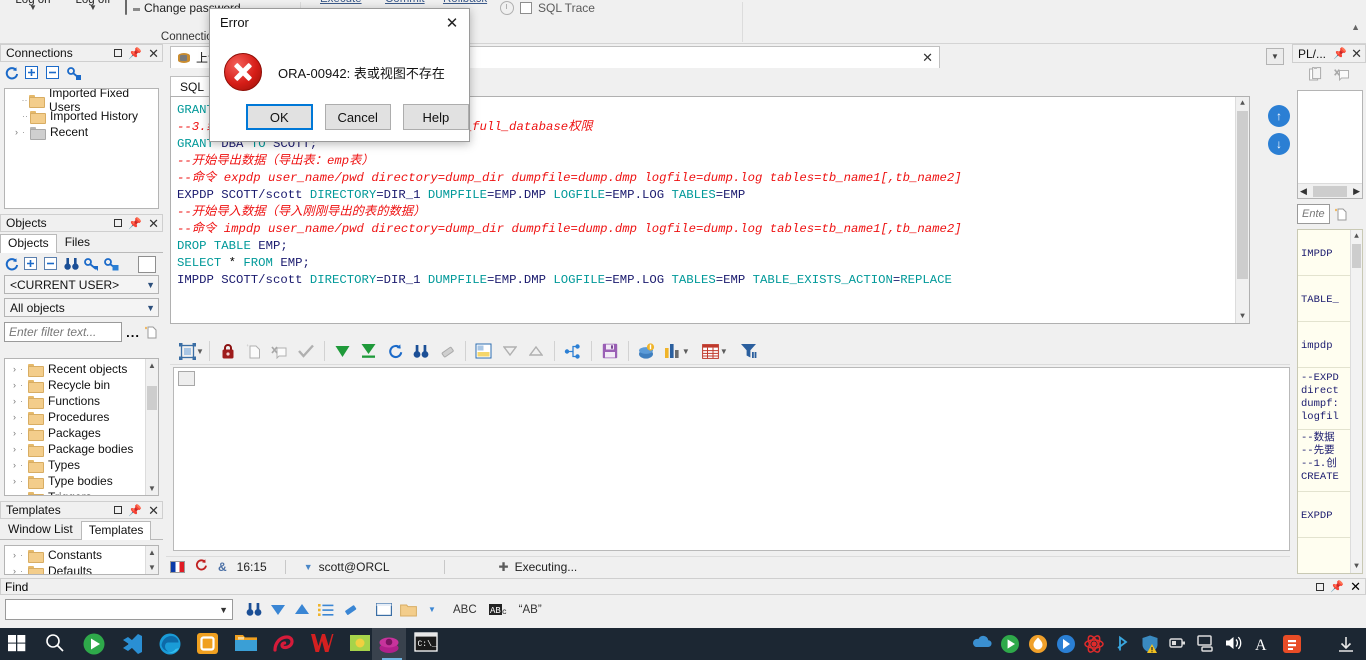 This screenshot has width=1366, height=660. What do you see at coordinates (647, 351) in the screenshot?
I see `db-info-icon` at bounding box center [647, 351].